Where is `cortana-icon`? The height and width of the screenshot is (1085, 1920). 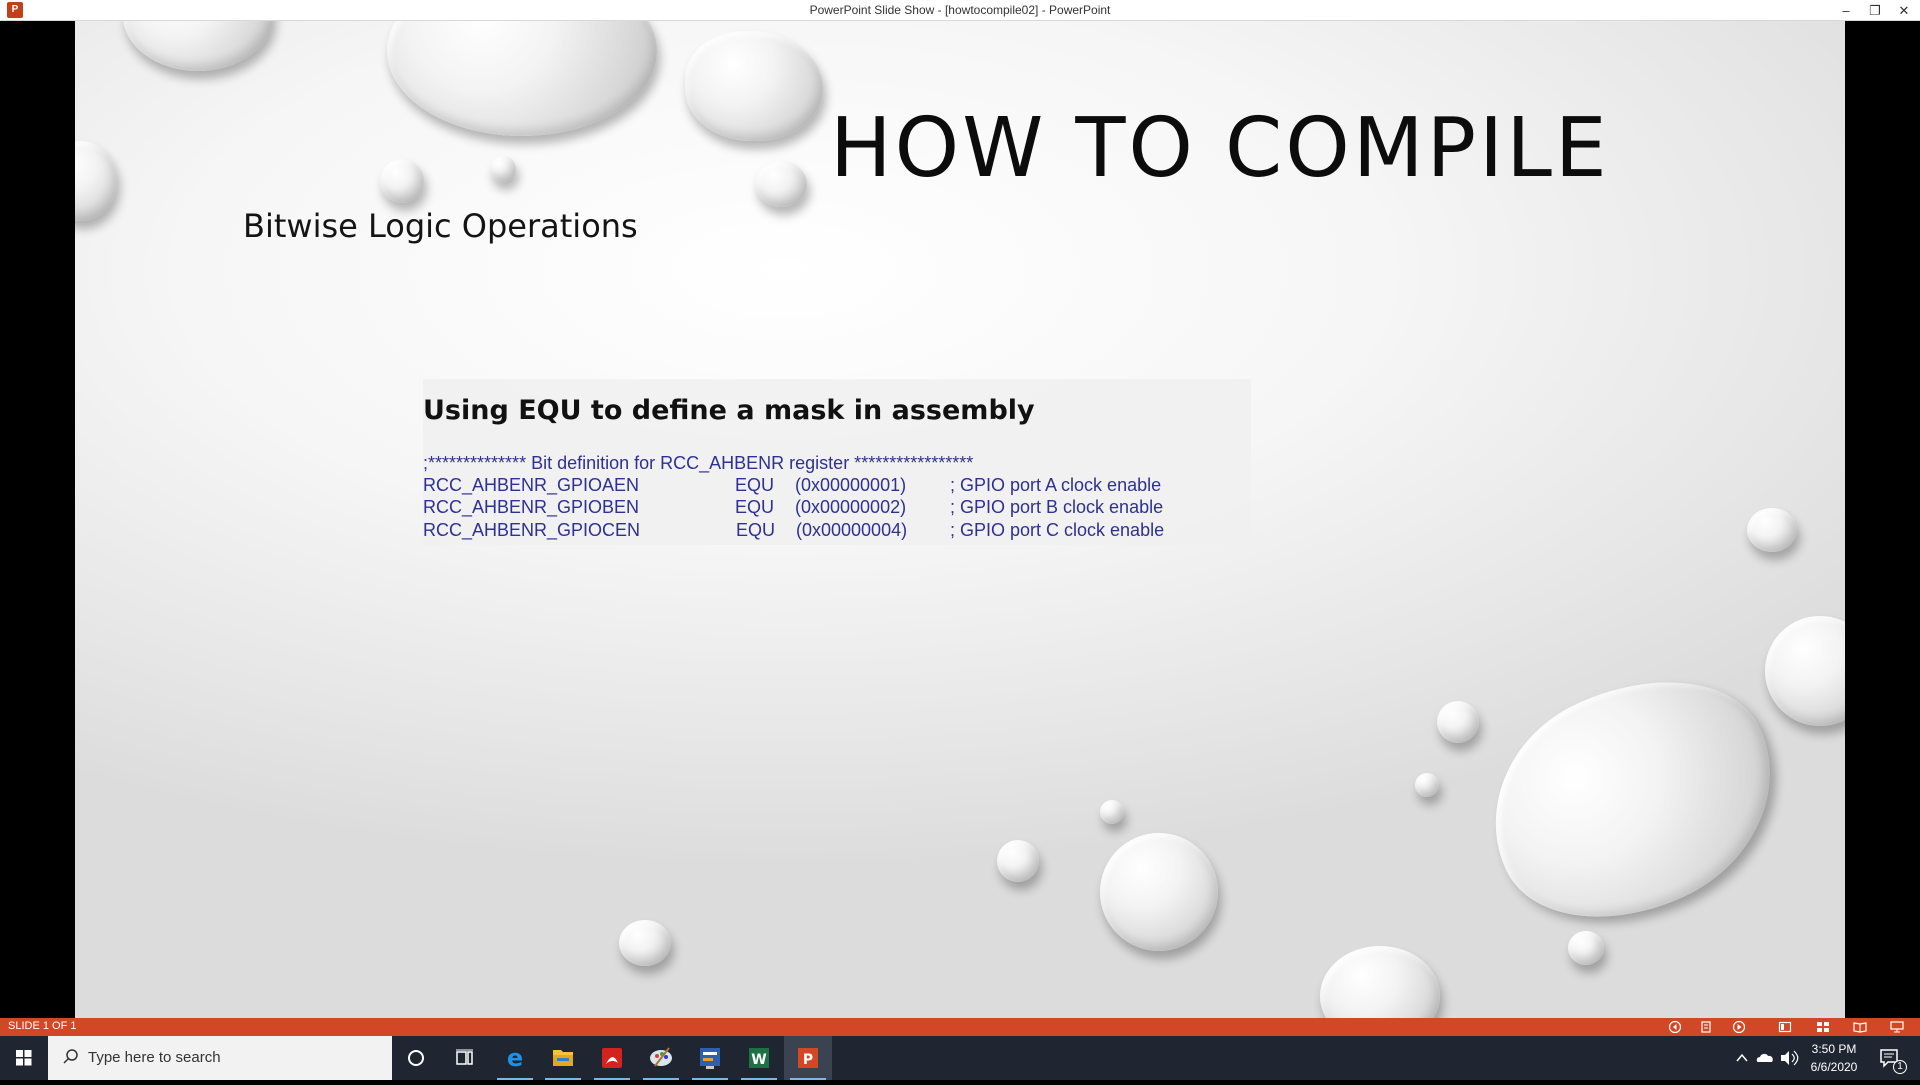 cortana-icon is located at coordinates (416, 1058).